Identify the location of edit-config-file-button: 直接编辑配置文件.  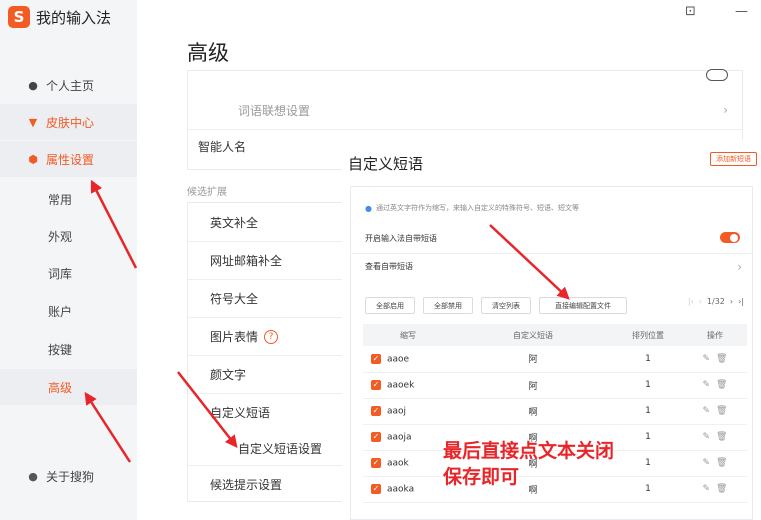
(583, 305).